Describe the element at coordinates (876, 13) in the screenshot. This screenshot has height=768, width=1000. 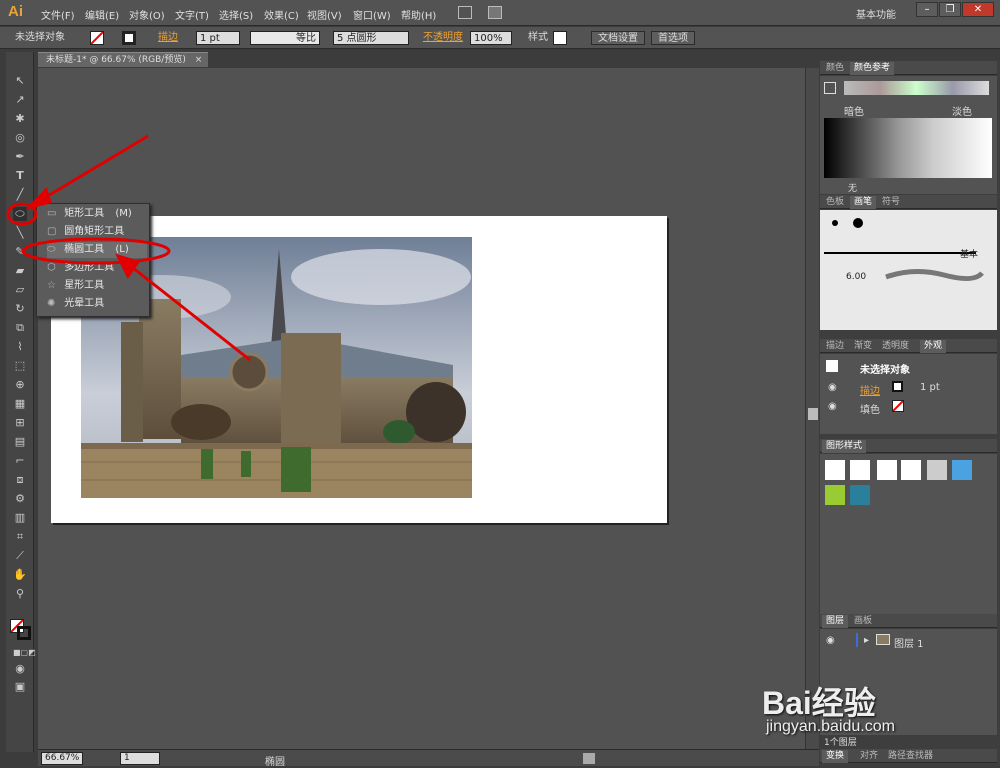
I see `workspace-switcher: 基本功能` at that location.